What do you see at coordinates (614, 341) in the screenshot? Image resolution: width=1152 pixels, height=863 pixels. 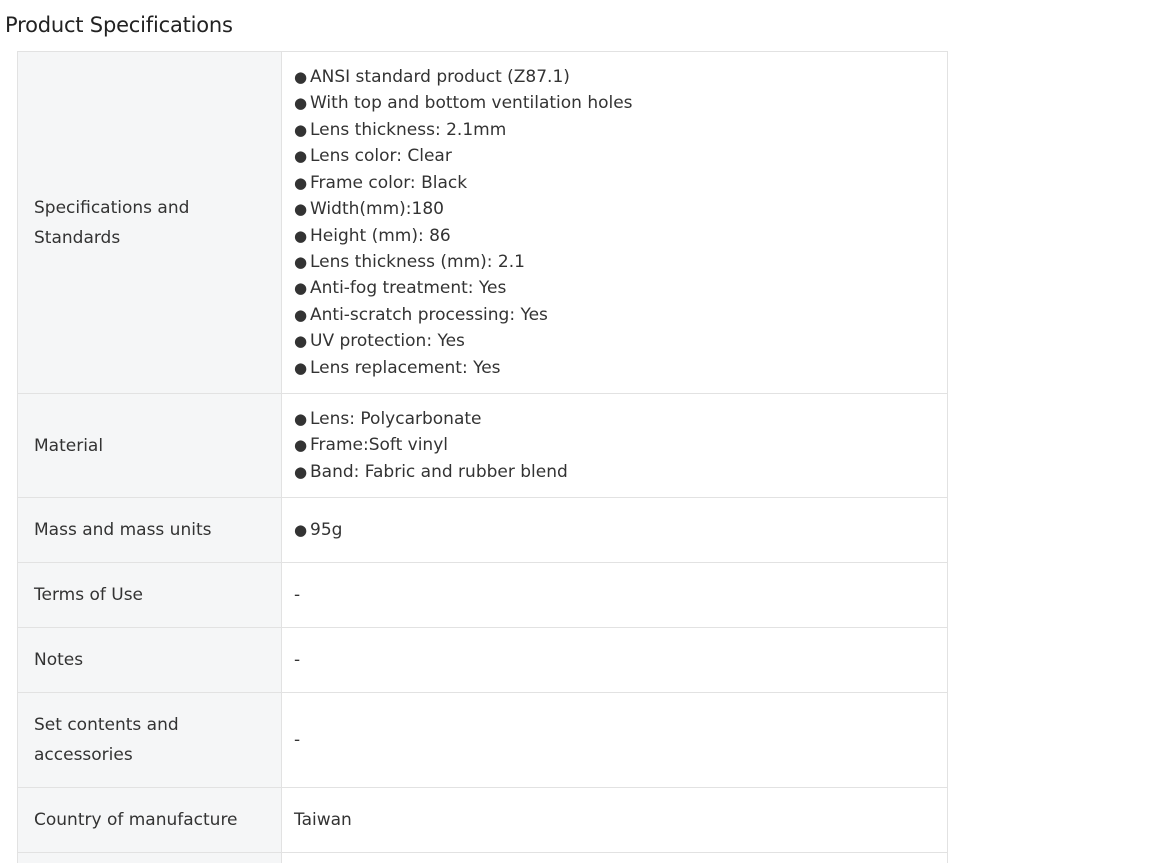 I see `spec-line: ● UV protection: Yes` at bounding box center [614, 341].